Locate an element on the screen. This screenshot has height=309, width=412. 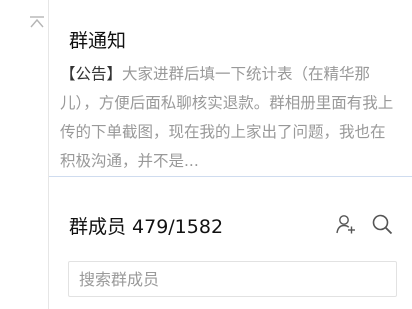
member-search-input is located at coordinates (232, 279).